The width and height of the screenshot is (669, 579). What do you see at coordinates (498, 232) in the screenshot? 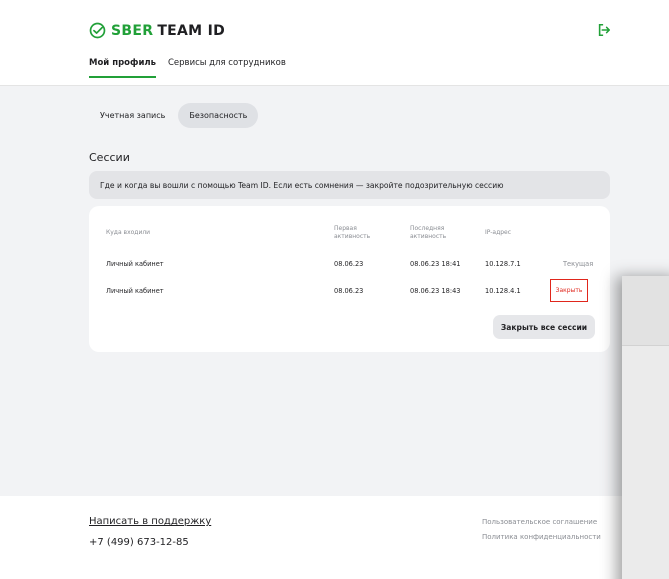
I see `header-ip: IP-адрес` at bounding box center [498, 232].